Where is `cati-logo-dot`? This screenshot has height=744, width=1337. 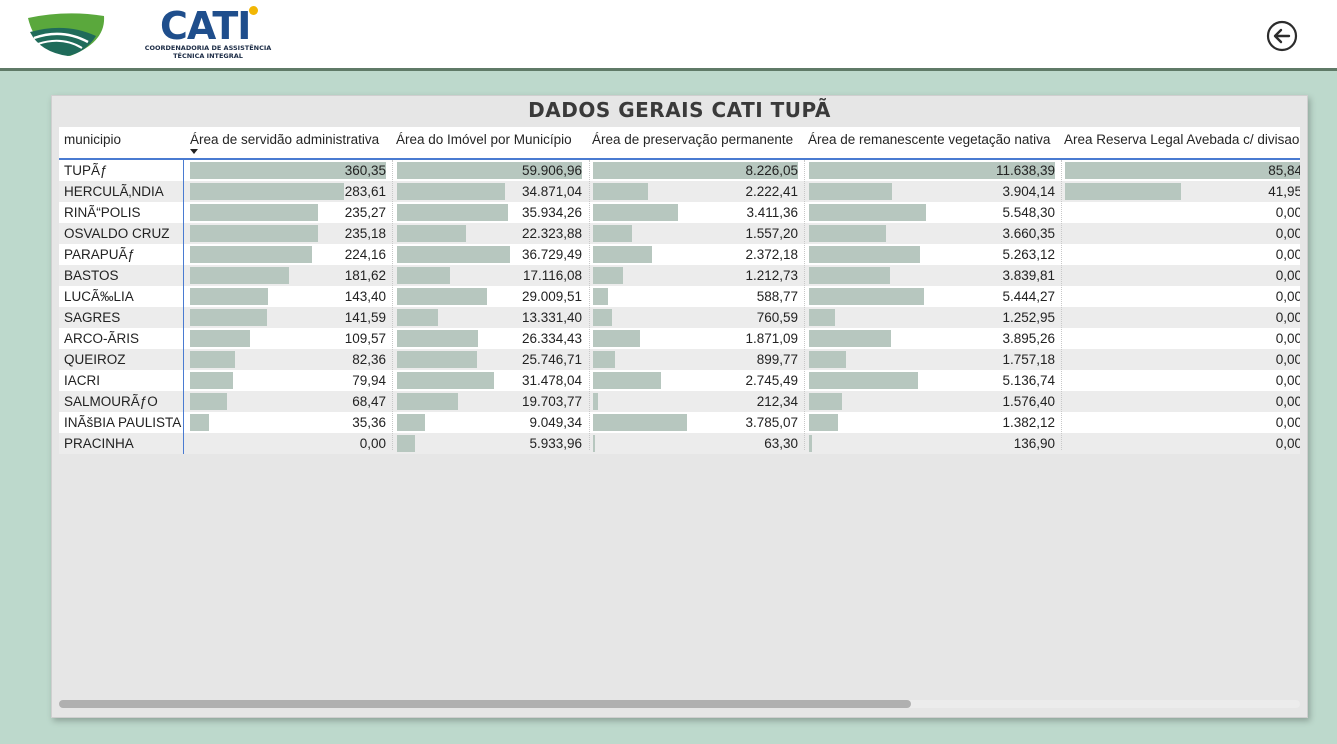 cati-logo-dot is located at coordinates (253, 10).